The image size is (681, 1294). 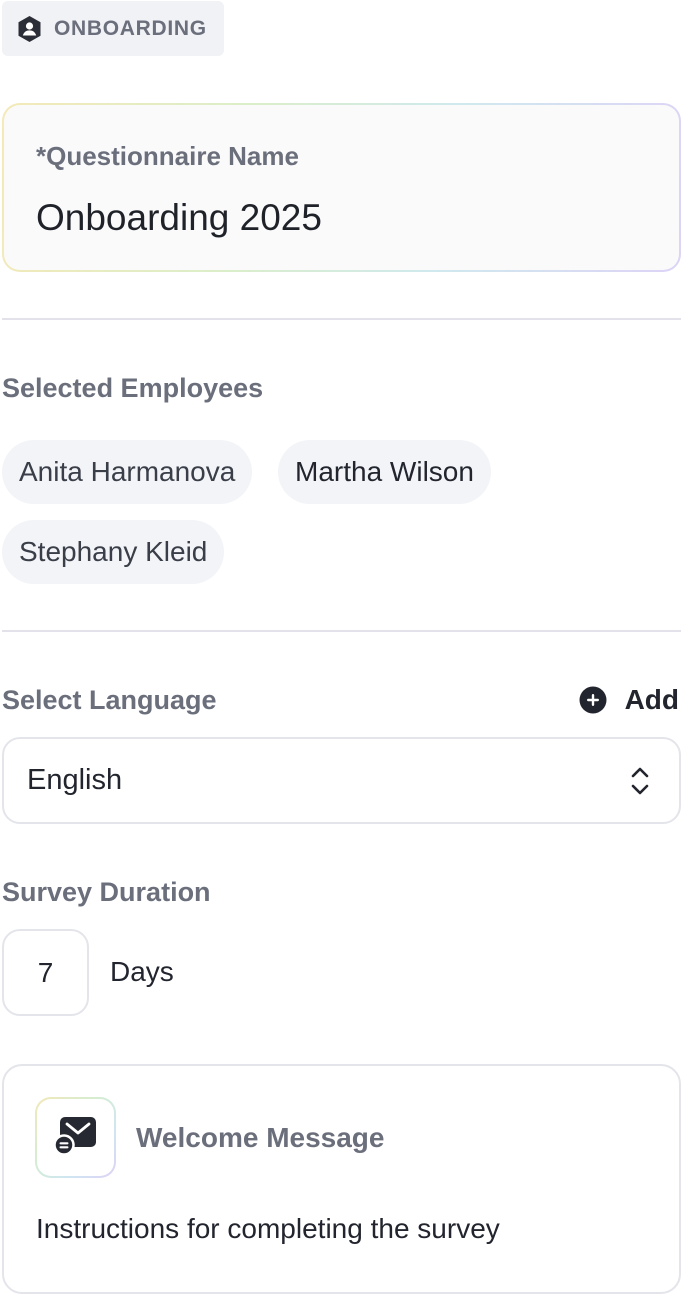 What do you see at coordinates (593, 700) in the screenshot?
I see `plus-circle-icon` at bounding box center [593, 700].